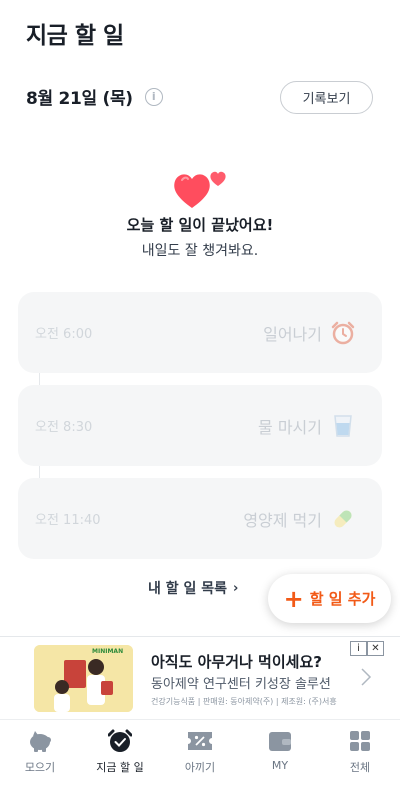 The image size is (400, 785). What do you see at coordinates (40, 767) in the screenshot?
I see `tab-label: 모으기` at bounding box center [40, 767].